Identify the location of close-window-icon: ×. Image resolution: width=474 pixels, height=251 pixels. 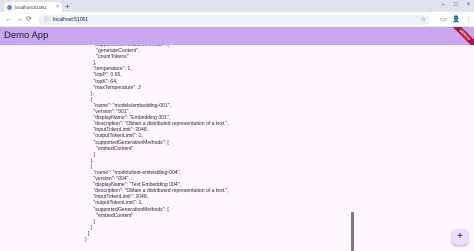
(468, 5).